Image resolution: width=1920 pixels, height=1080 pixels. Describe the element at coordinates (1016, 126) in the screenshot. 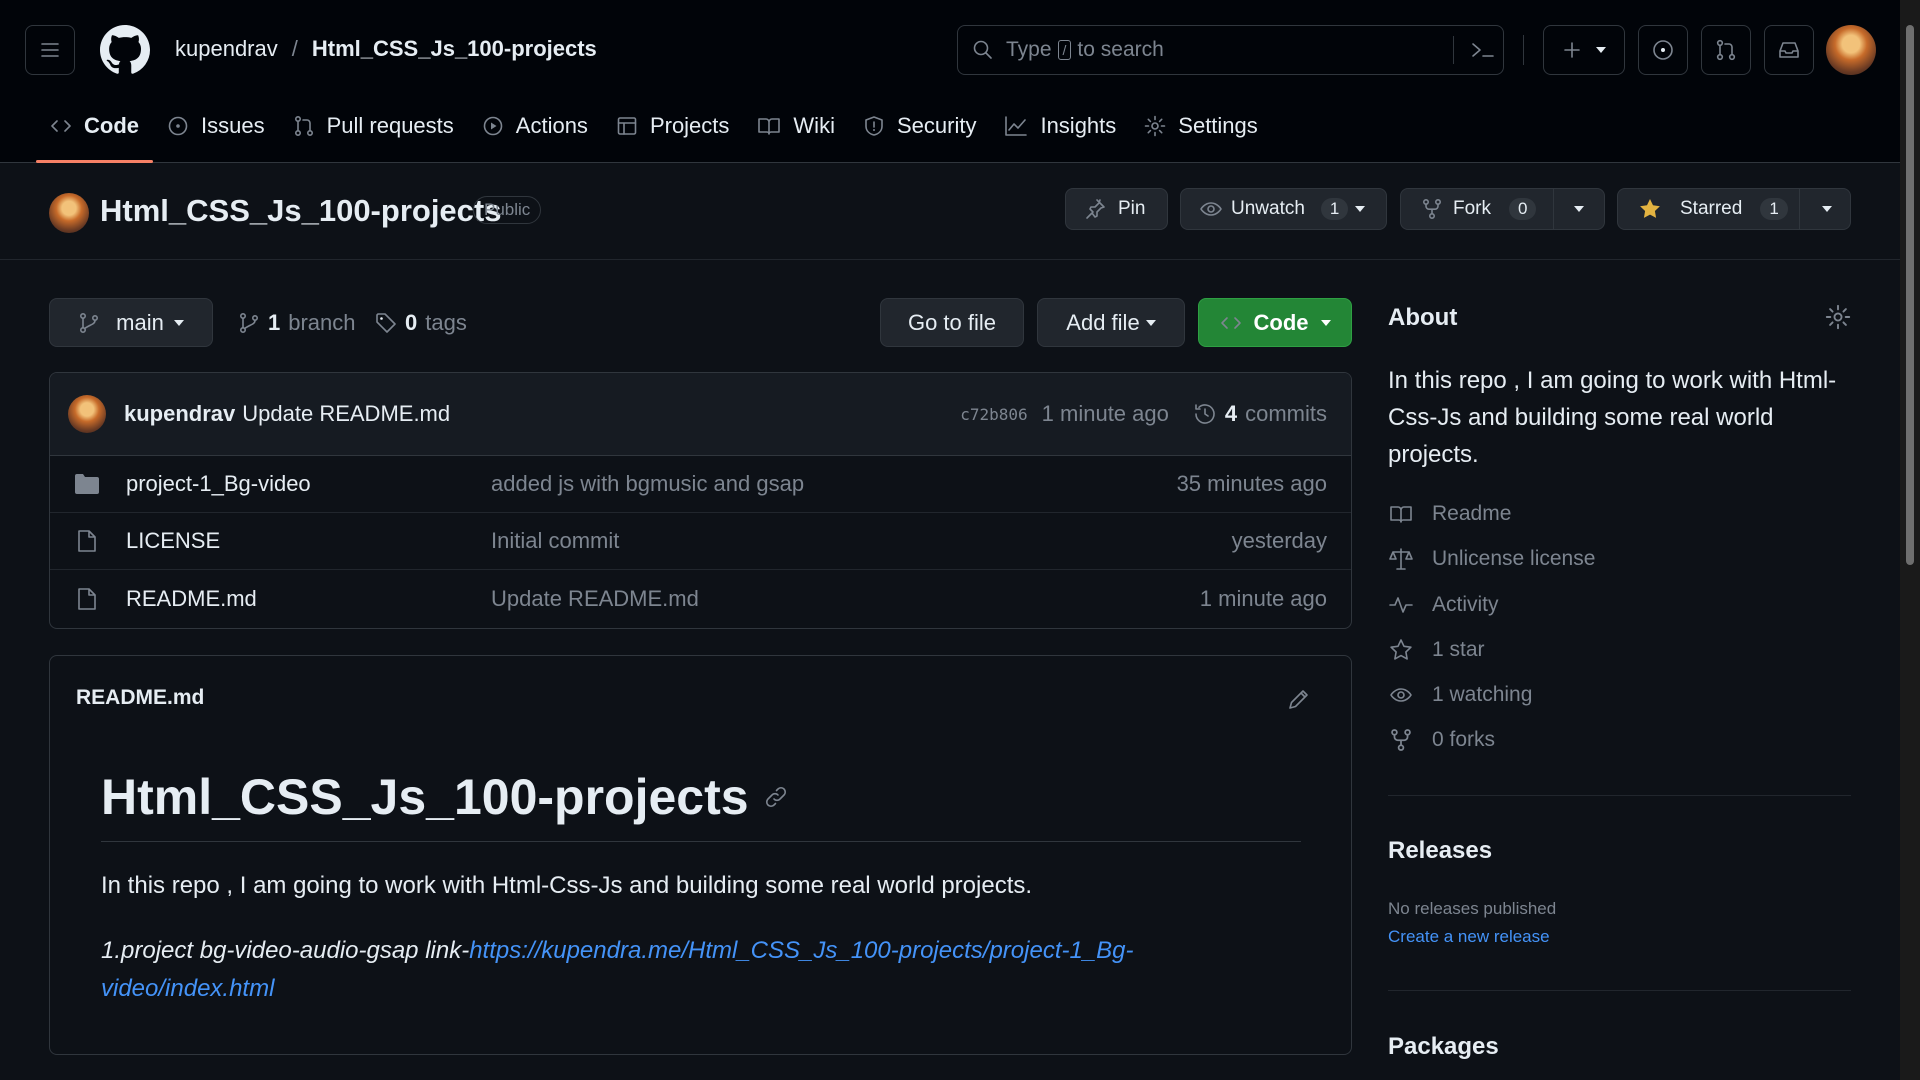

I see `graph-icon` at that location.